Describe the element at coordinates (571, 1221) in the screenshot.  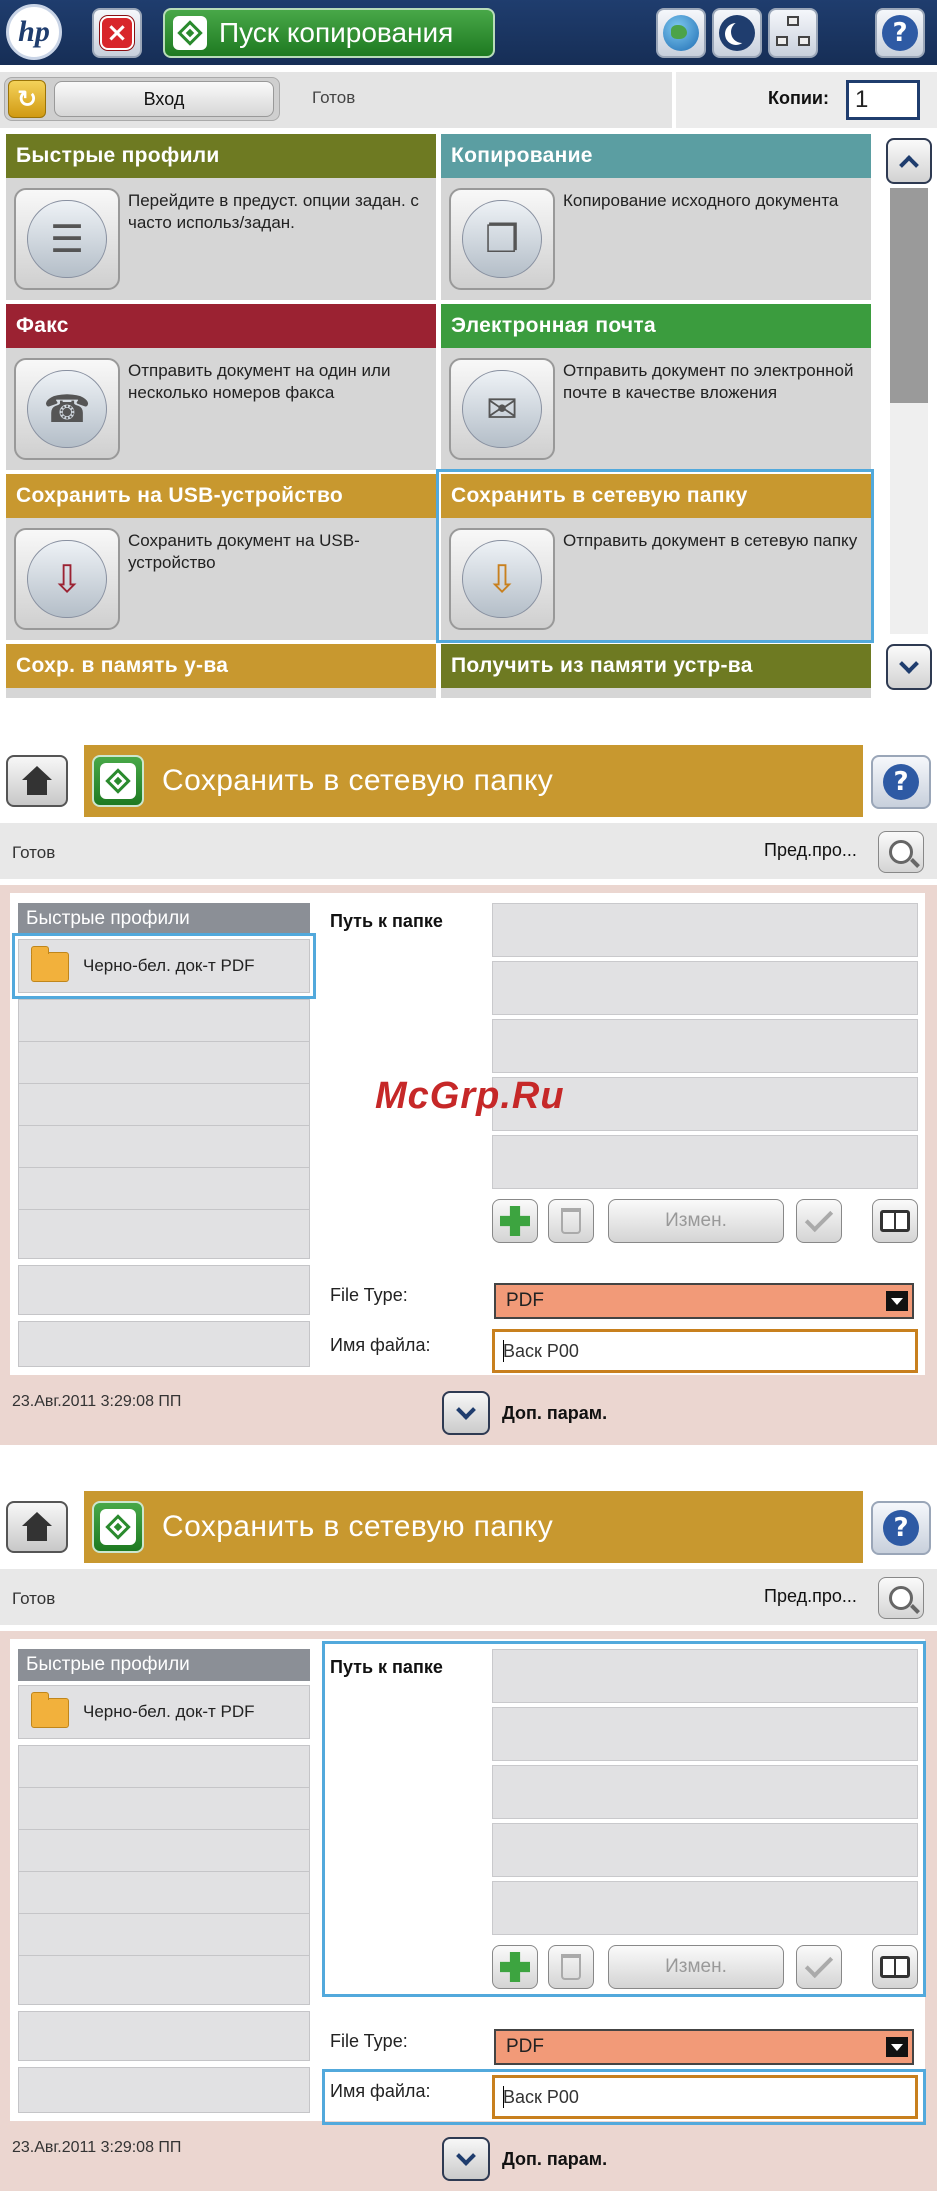
I see `delete-button` at that location.